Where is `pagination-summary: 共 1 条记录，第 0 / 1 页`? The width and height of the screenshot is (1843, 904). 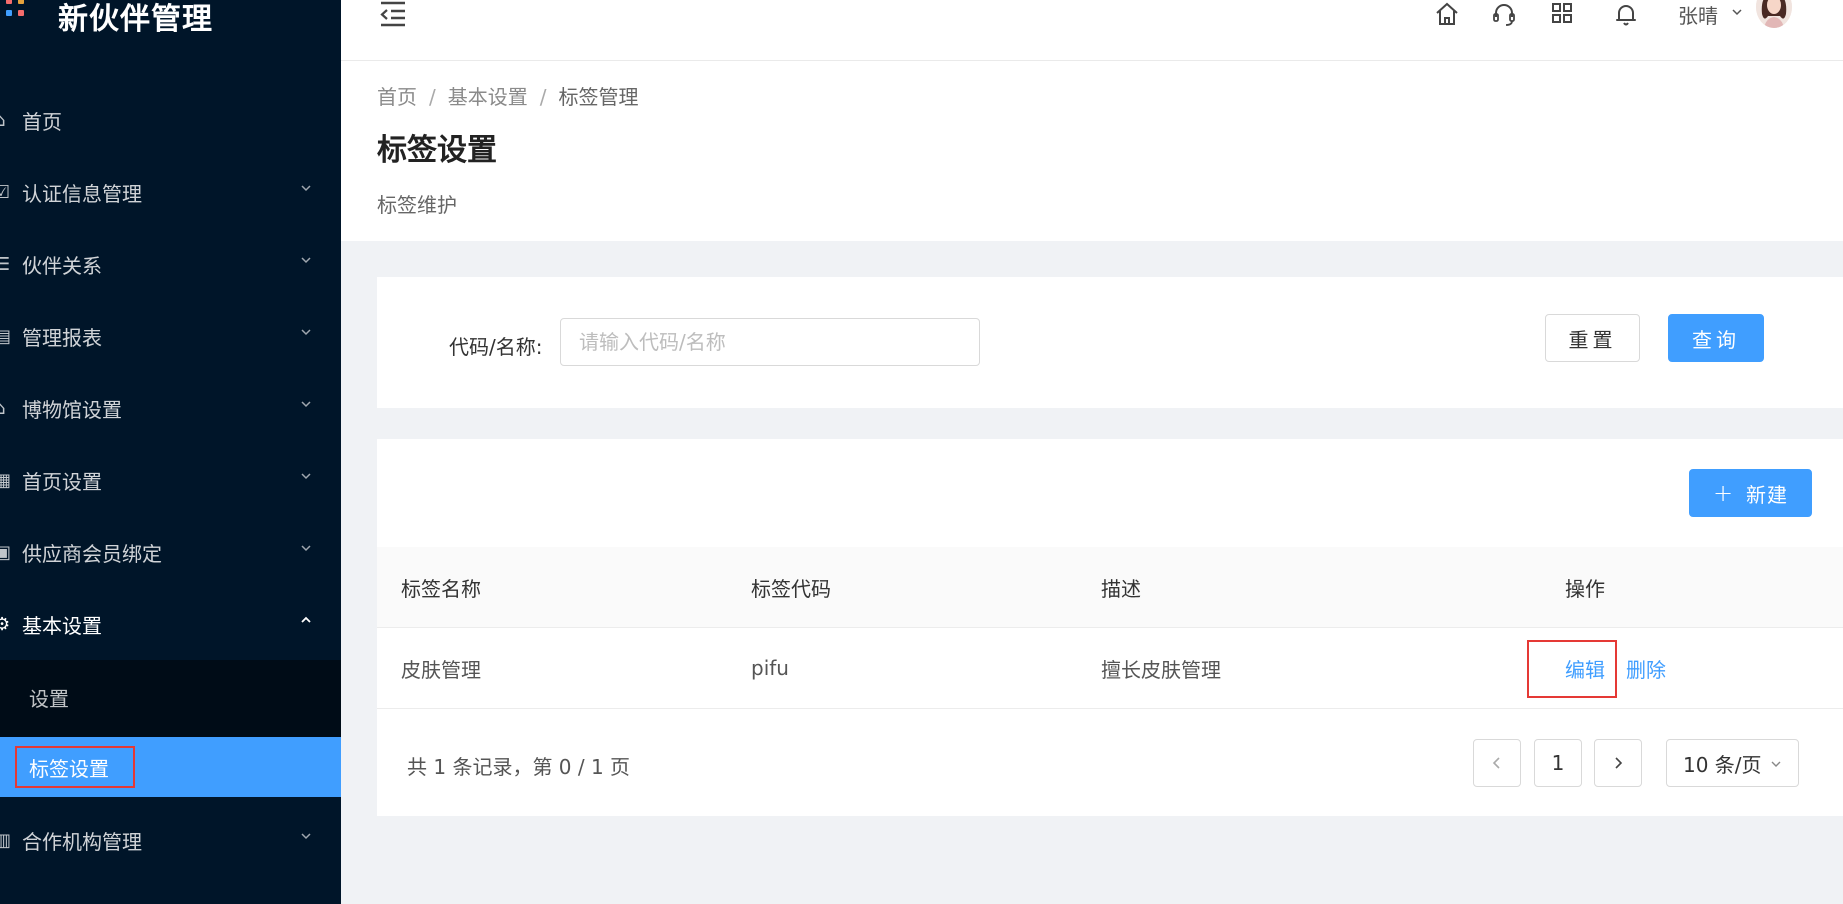
pagination-summary: 共 1 条记录，第 0 / 1 页 is located at coordinates (519, 767).